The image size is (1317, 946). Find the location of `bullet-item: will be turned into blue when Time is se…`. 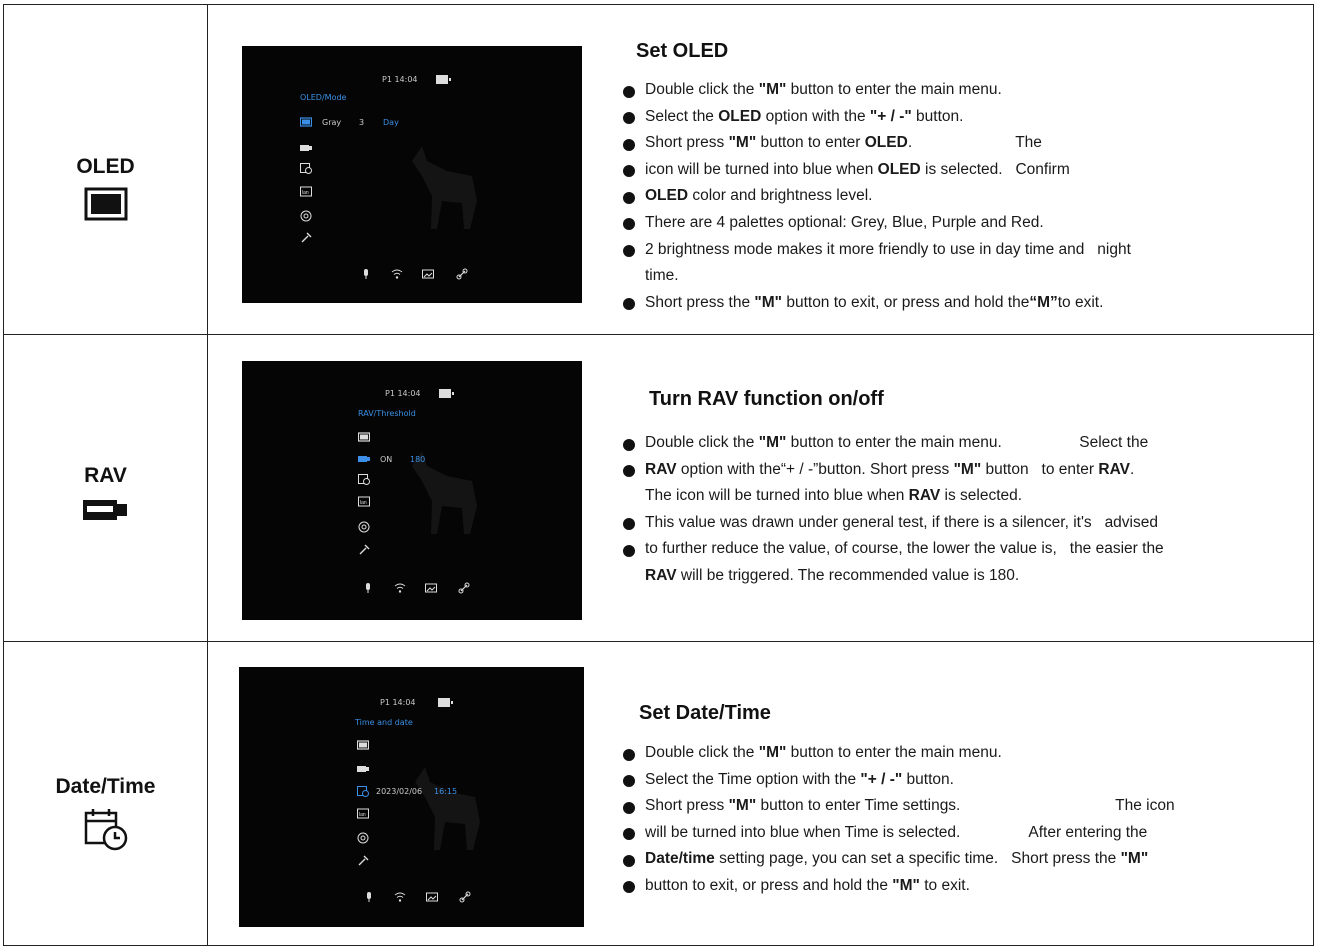

bullet-item: will be turned into blue when Time is se… is located at coordinates (897, 833).